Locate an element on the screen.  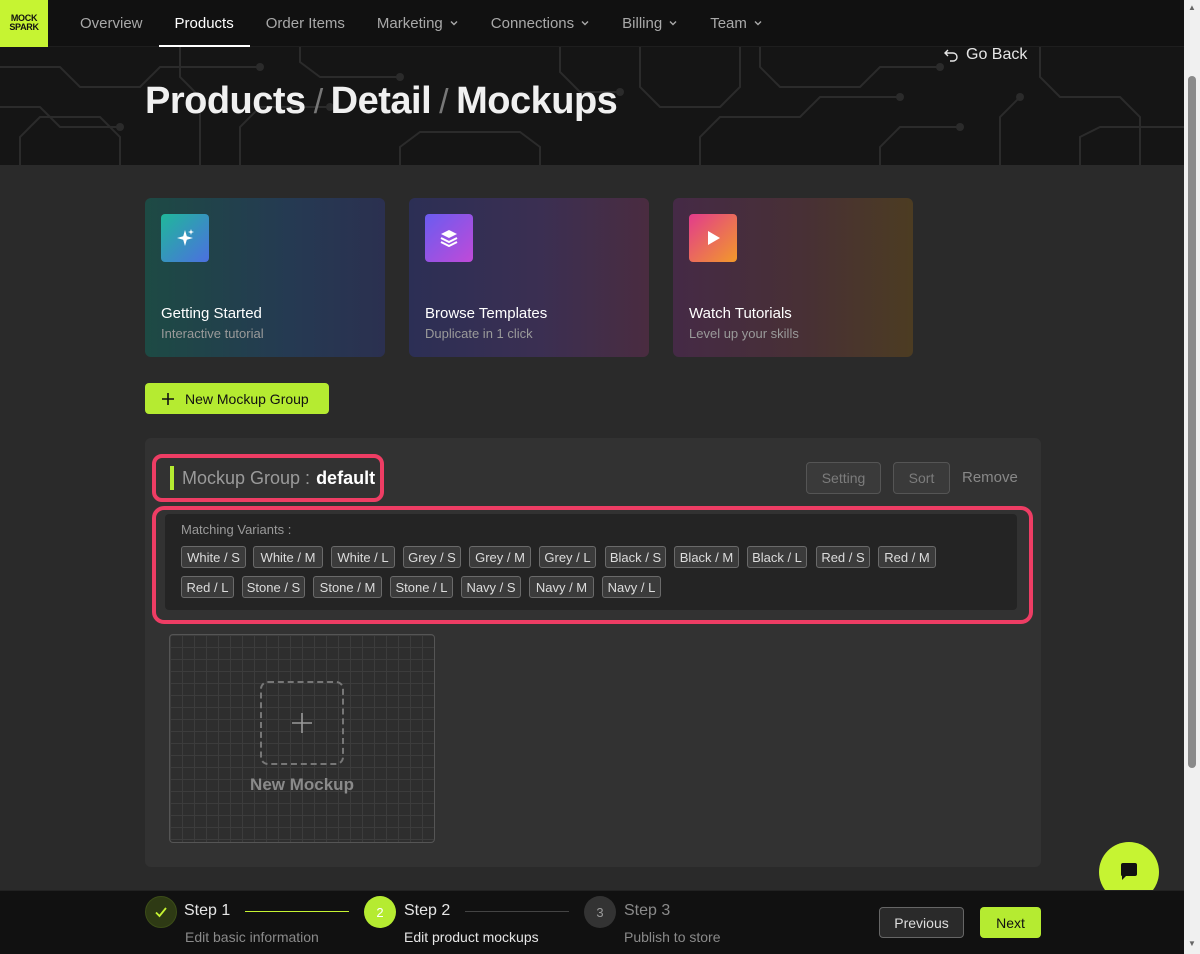
play-icon is located at coordinates (713, 238).